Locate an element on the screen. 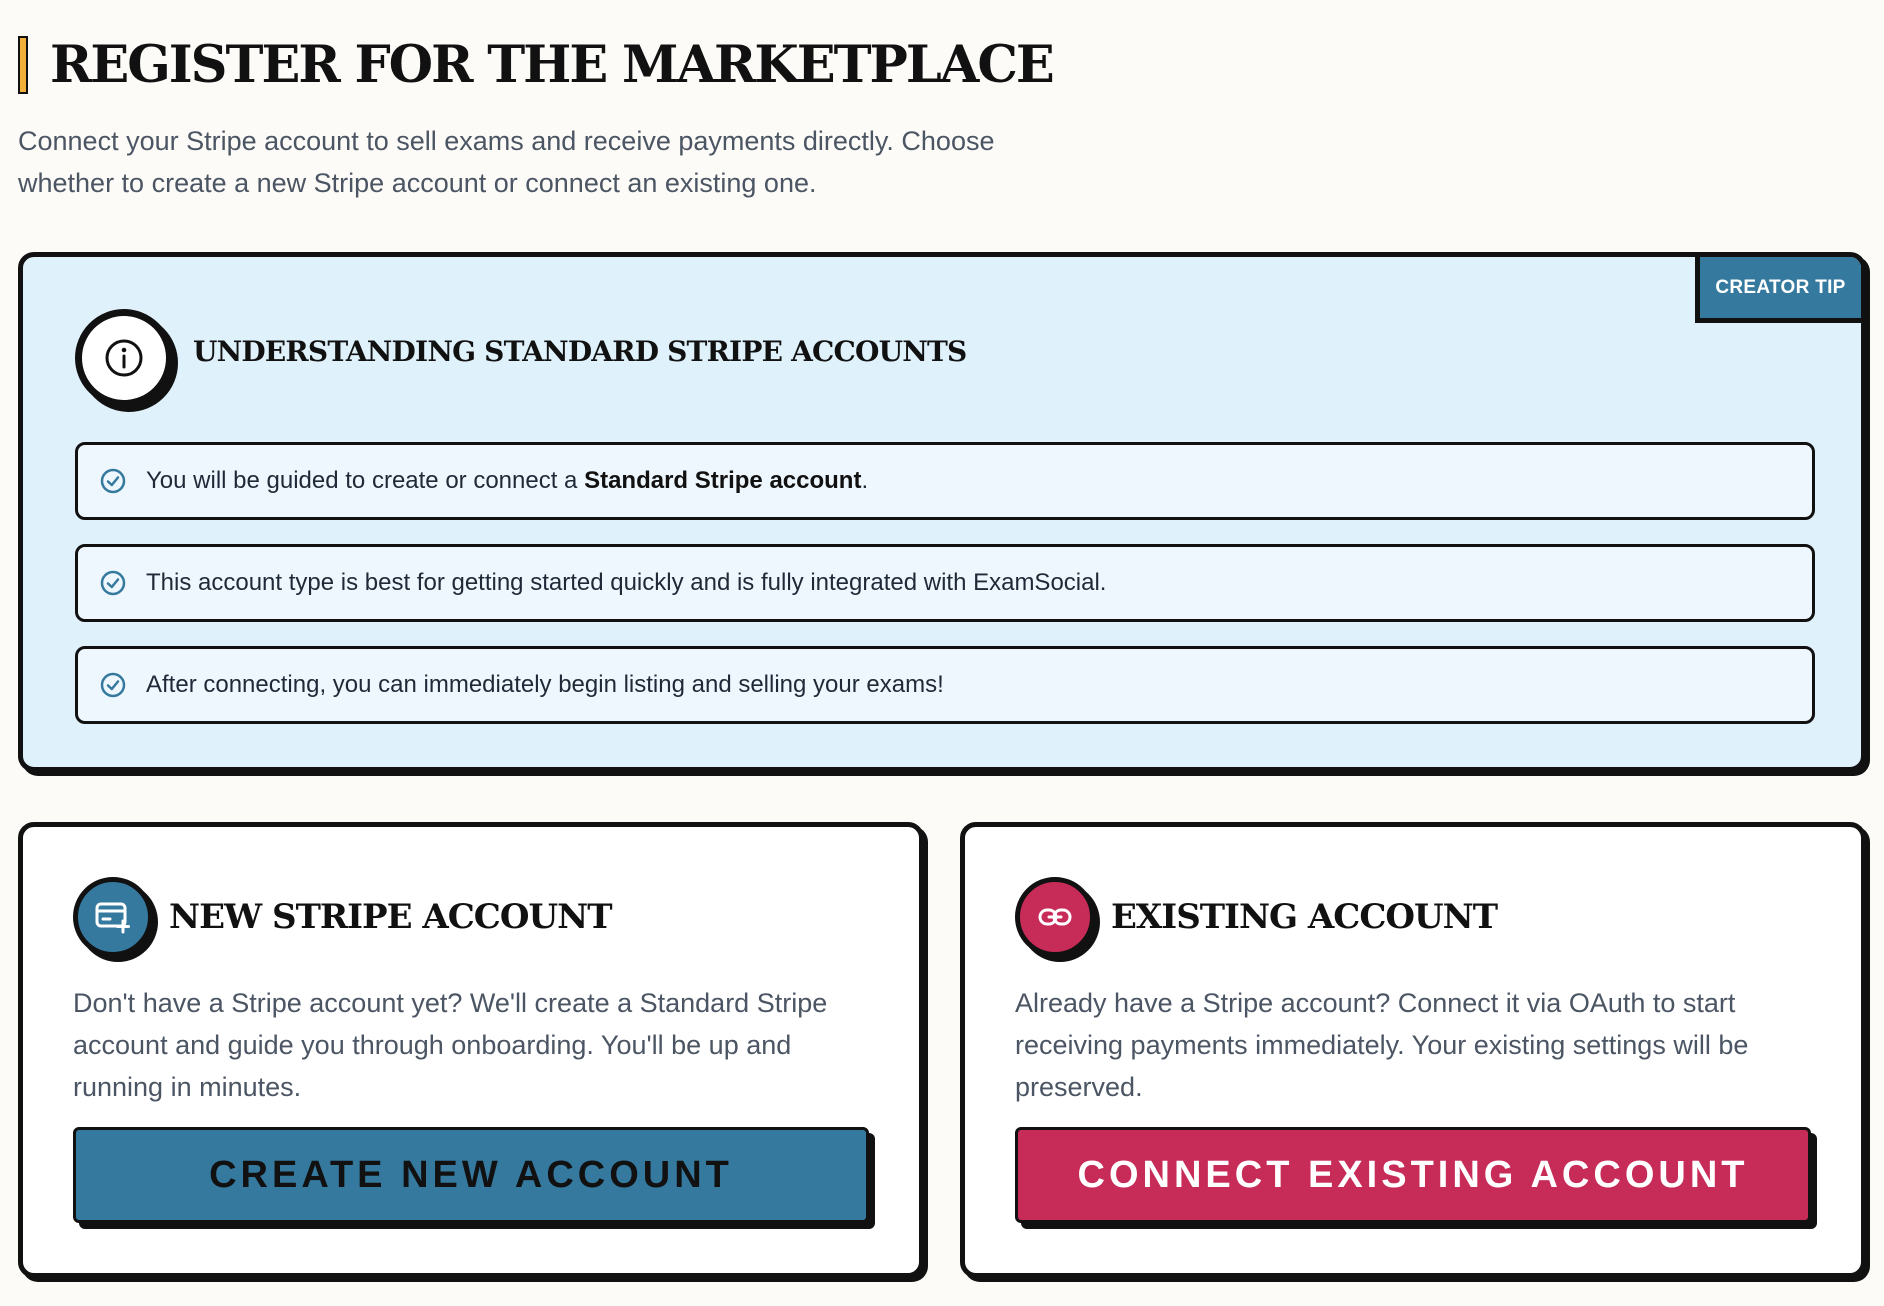 This screenshot has width=1884, height=1306. card-add-icon is located at coordinates (113, 917).